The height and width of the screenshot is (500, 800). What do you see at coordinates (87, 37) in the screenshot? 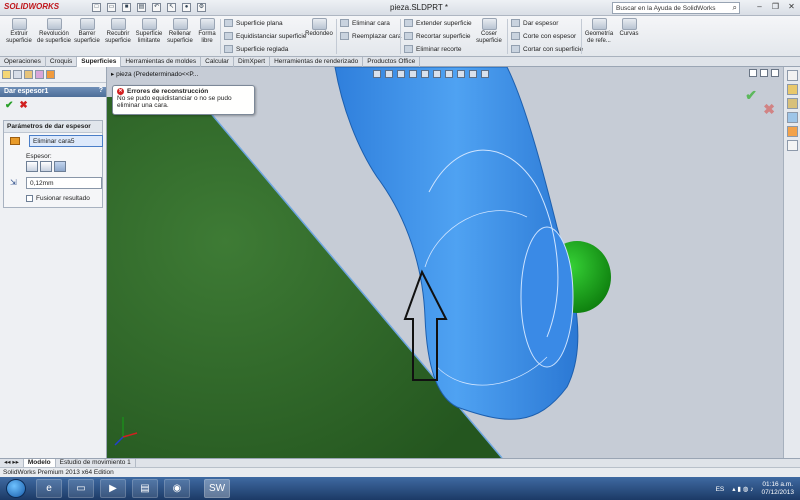
I see `sweep-surface-label: Barrer superficie` at bounding box center [87, 37].